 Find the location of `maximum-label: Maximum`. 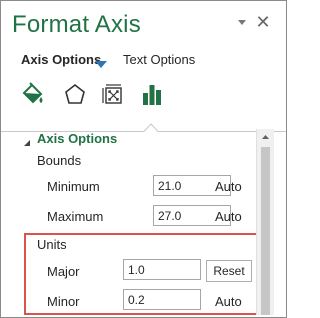

maximum-label: Maximum is located at coordinates (75, 216).